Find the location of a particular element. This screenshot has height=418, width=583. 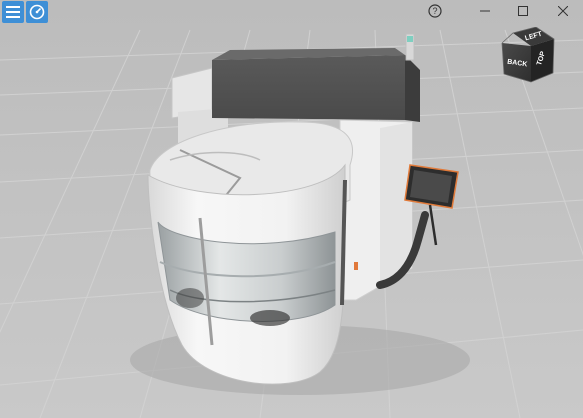

help-button: ? is located at coordinates (435, 11).